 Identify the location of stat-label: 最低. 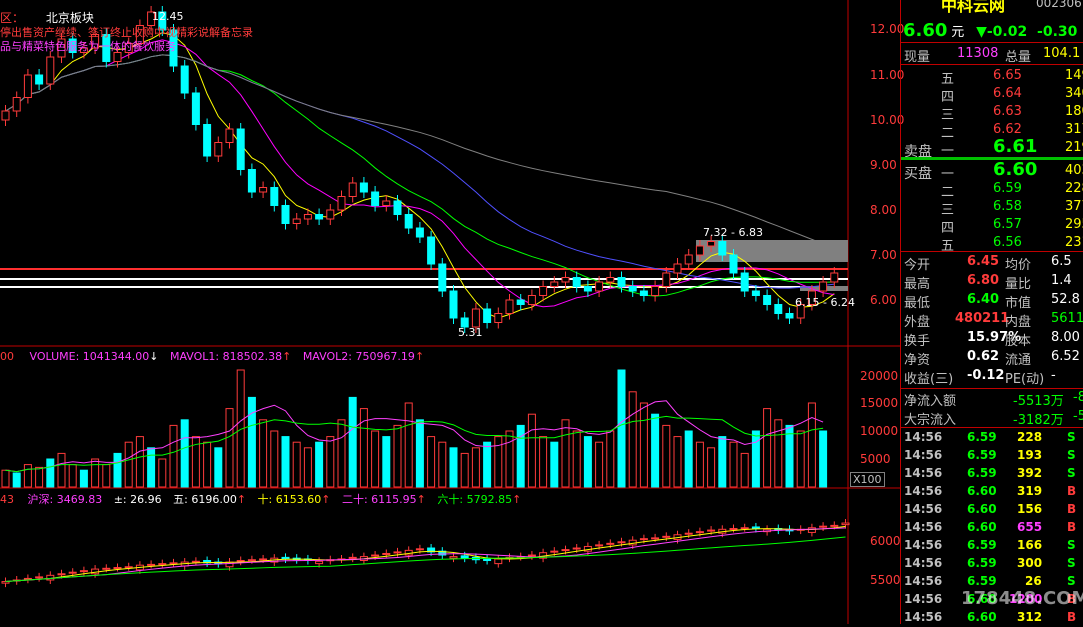
(917, 303).